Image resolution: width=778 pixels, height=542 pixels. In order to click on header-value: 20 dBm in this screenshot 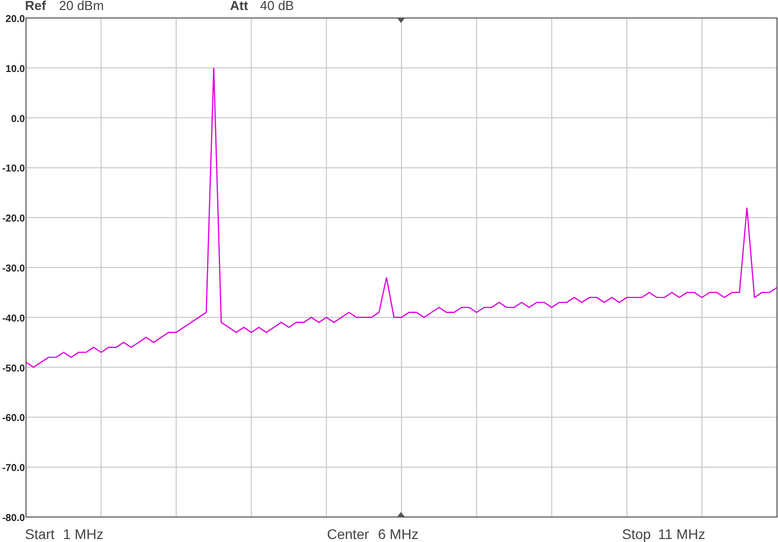, I will do `click(81, 6)`.